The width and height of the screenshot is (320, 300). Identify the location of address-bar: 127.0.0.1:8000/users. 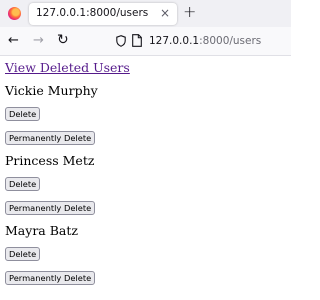
(205, 41).